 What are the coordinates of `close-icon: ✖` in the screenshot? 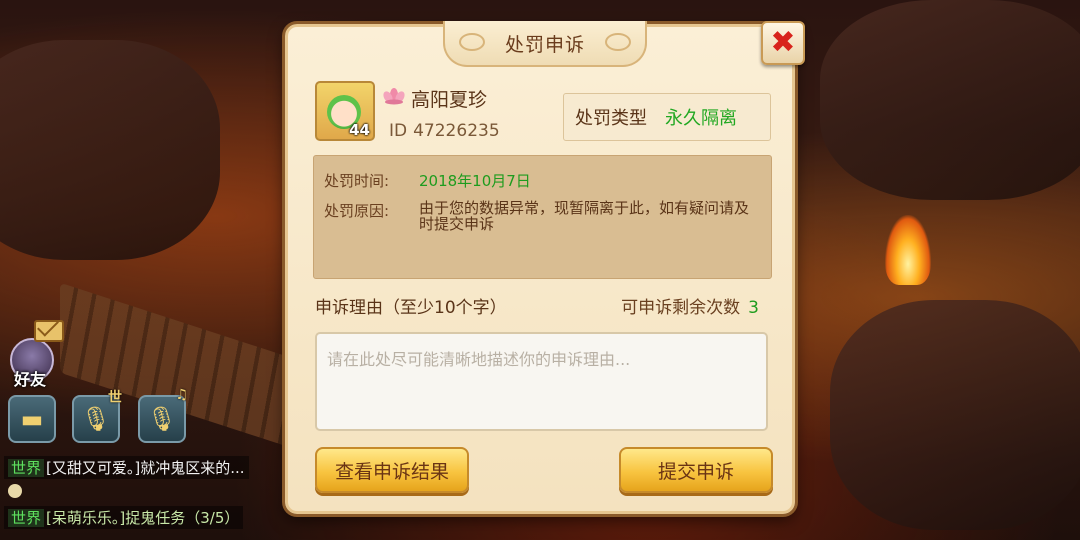 It's located at (783, 42).